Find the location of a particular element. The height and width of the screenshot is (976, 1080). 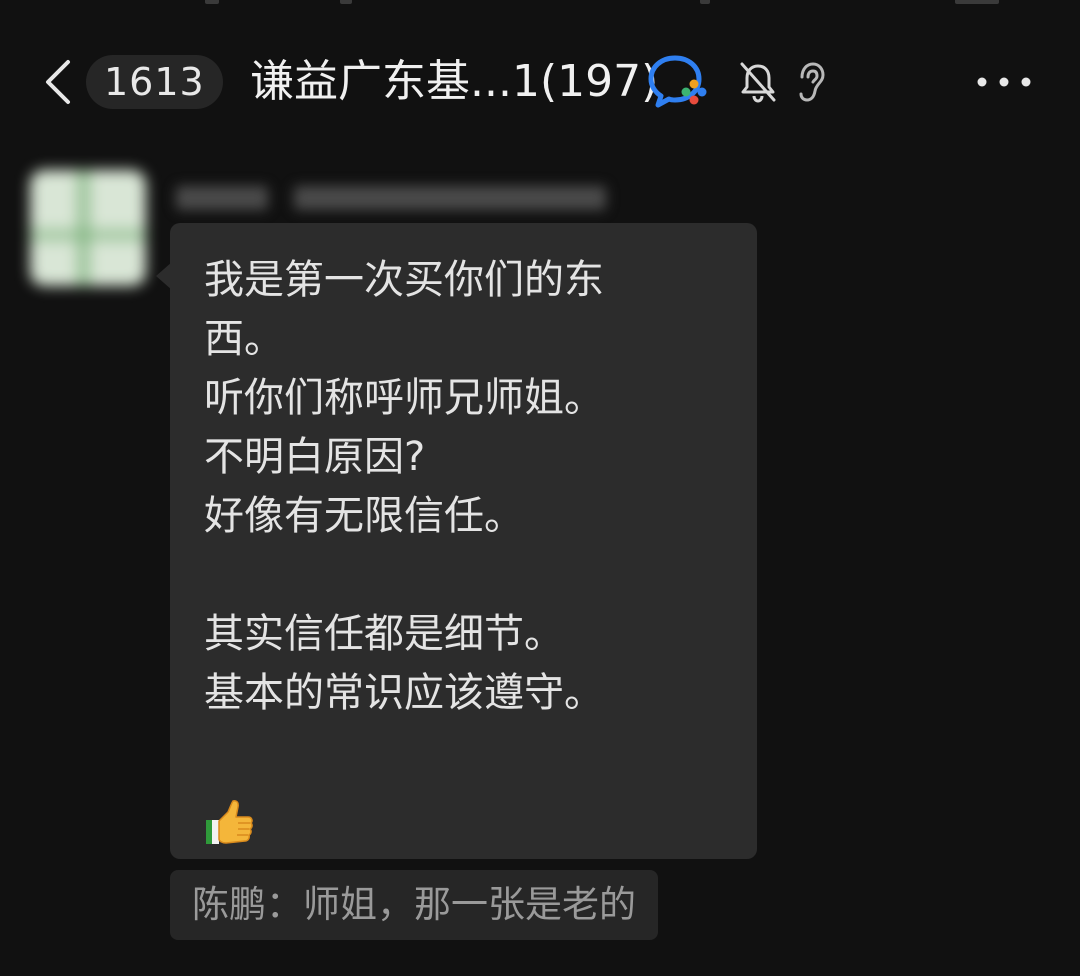

status-bar-remnant is located at coordinates (540, 4).